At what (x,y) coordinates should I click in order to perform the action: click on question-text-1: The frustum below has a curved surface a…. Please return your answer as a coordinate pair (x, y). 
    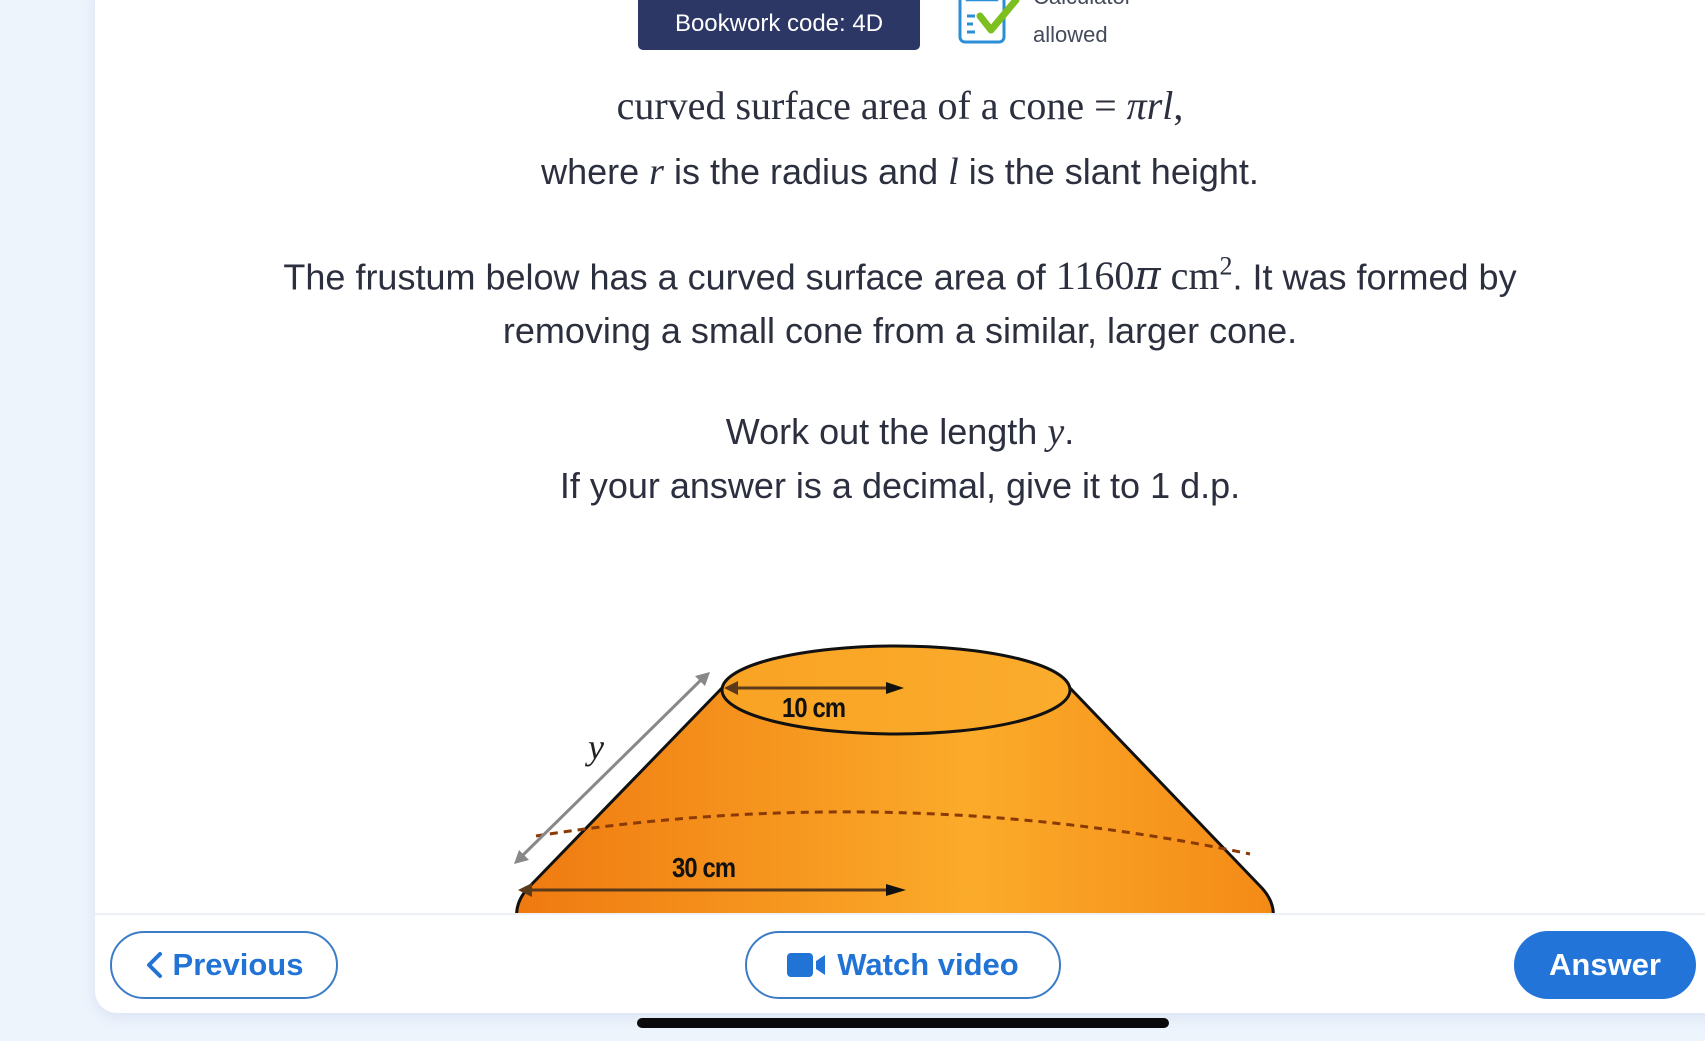
    Looking at the image, I should click on (669, 277).